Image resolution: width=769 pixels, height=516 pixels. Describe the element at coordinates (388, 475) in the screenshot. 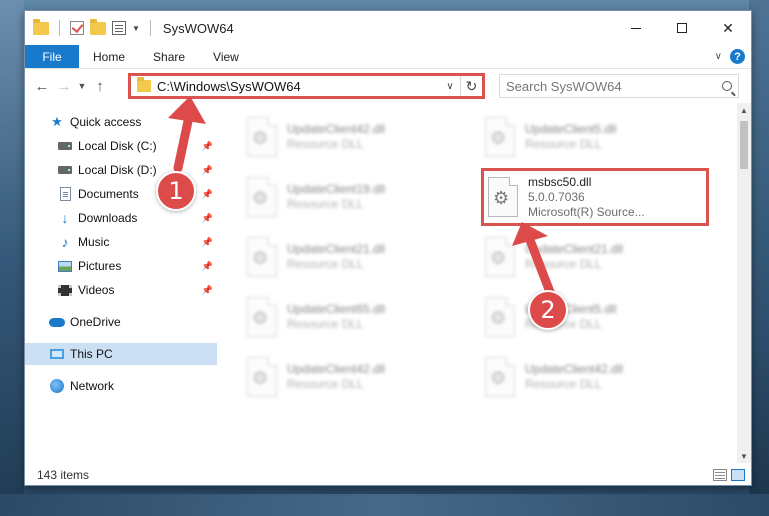

I see `status-bar: 143 items` at that location.